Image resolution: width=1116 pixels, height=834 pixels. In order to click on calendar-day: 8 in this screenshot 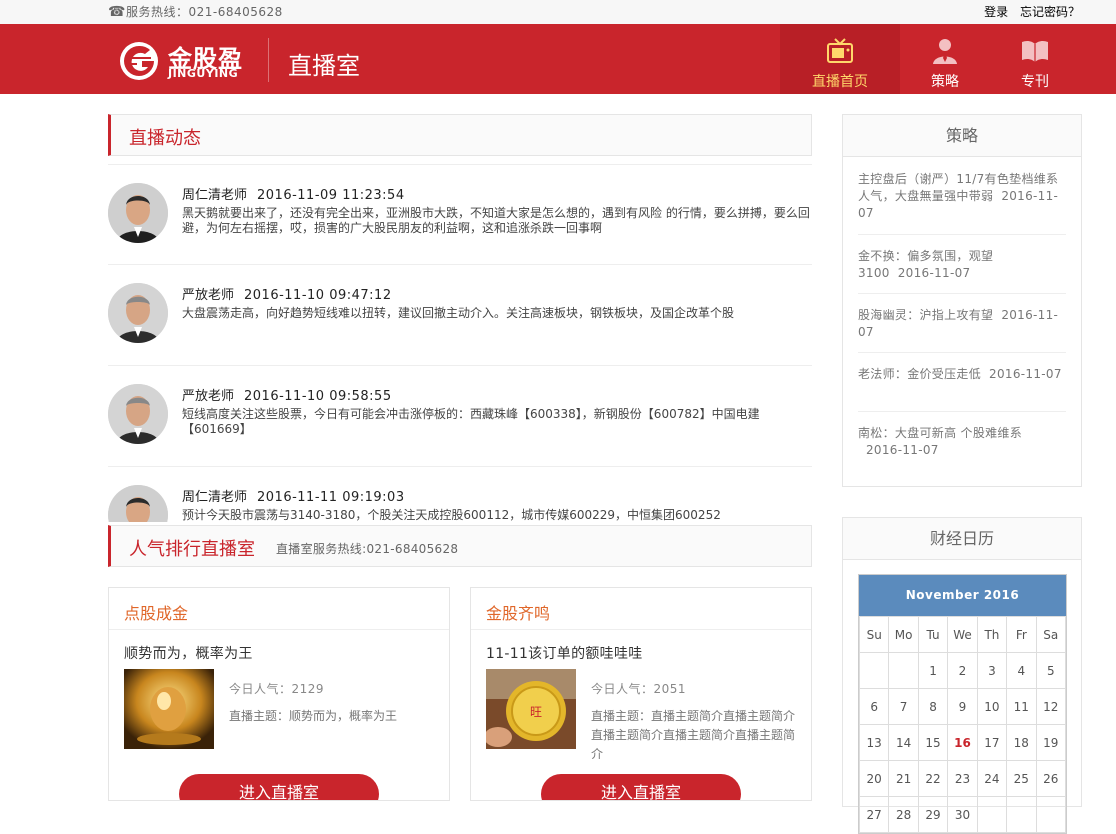, I will do `click(933, 706)`.